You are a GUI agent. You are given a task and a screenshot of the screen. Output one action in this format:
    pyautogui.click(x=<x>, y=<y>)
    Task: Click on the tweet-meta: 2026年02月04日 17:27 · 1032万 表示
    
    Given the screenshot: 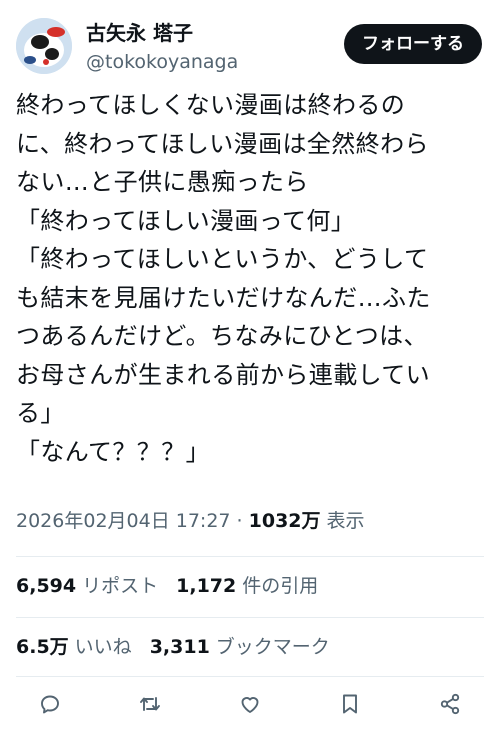 What is the action you would take?
    pyautogui.click(x=190, y=521)
    